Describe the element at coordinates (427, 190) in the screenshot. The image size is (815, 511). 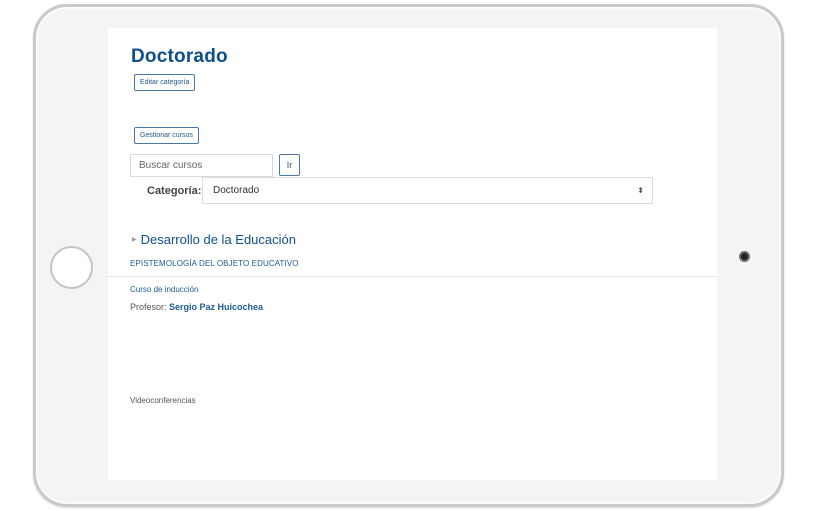
I see `category-select: Doctorado ⬍` at that location.